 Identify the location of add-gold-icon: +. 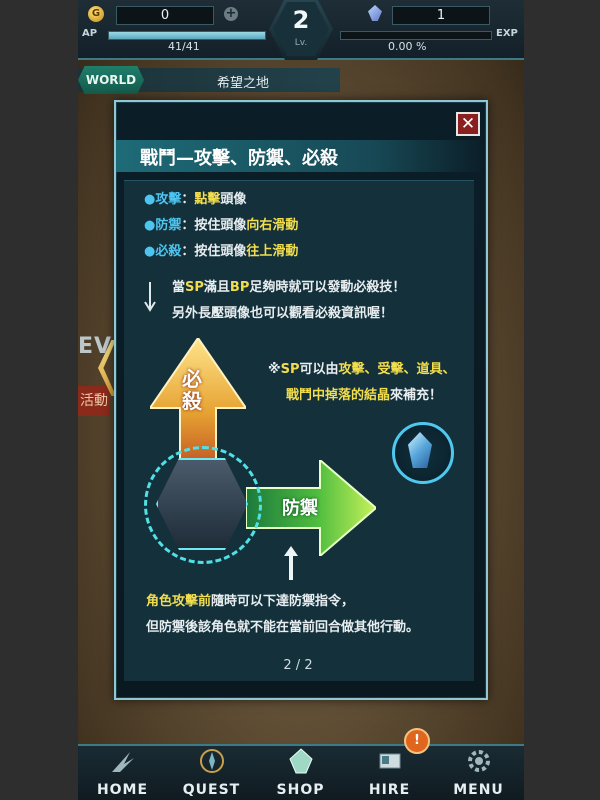
(231, 14).